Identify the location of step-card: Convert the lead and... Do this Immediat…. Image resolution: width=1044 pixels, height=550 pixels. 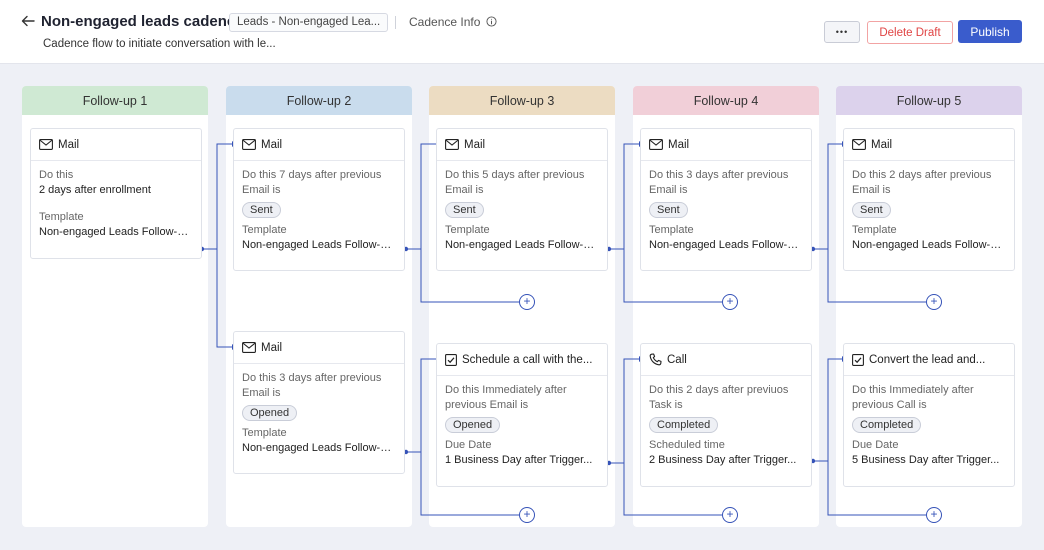
(929, 415).